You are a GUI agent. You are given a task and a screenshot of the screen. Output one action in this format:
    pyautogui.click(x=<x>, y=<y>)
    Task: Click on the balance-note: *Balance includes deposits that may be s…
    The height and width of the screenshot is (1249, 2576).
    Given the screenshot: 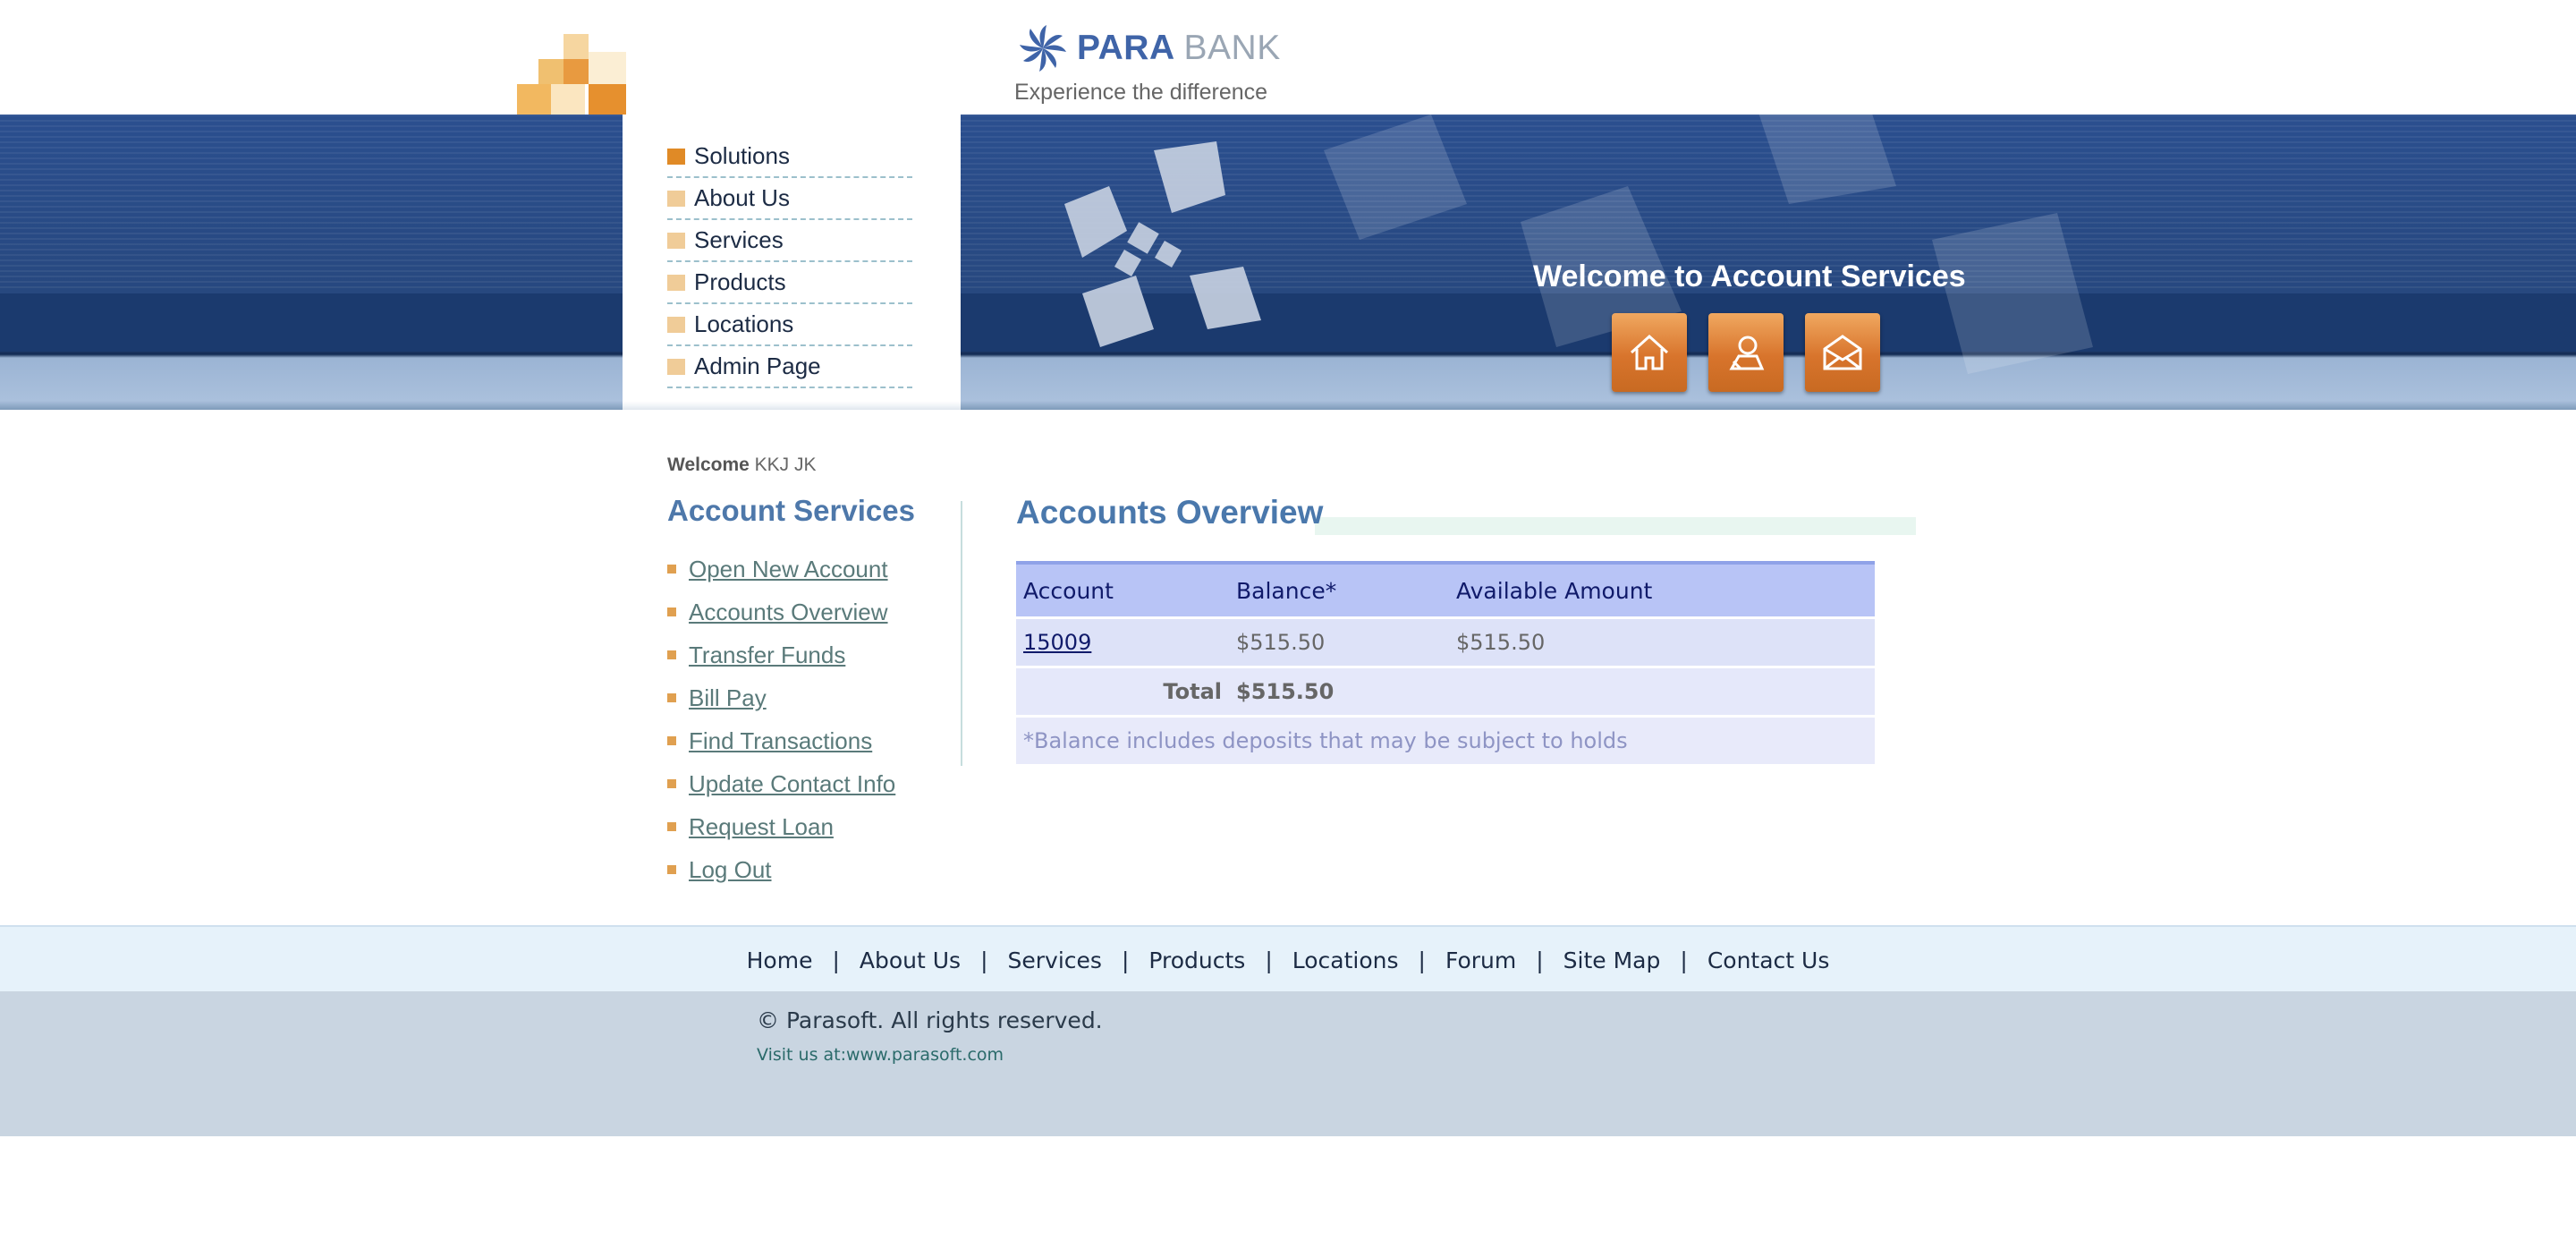 What is the action you would take?
    pyautogui.click(x=1445, y=742)
    